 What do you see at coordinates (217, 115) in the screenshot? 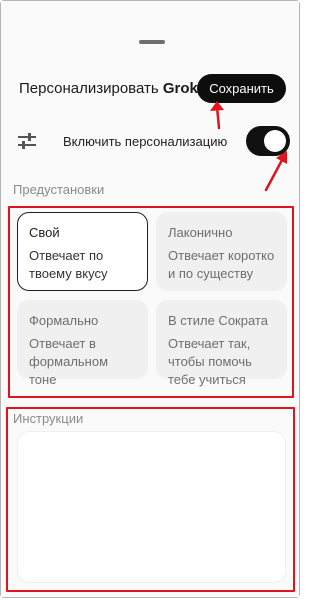
I see `arrow-up-icon` at bounding box center [217, 115].